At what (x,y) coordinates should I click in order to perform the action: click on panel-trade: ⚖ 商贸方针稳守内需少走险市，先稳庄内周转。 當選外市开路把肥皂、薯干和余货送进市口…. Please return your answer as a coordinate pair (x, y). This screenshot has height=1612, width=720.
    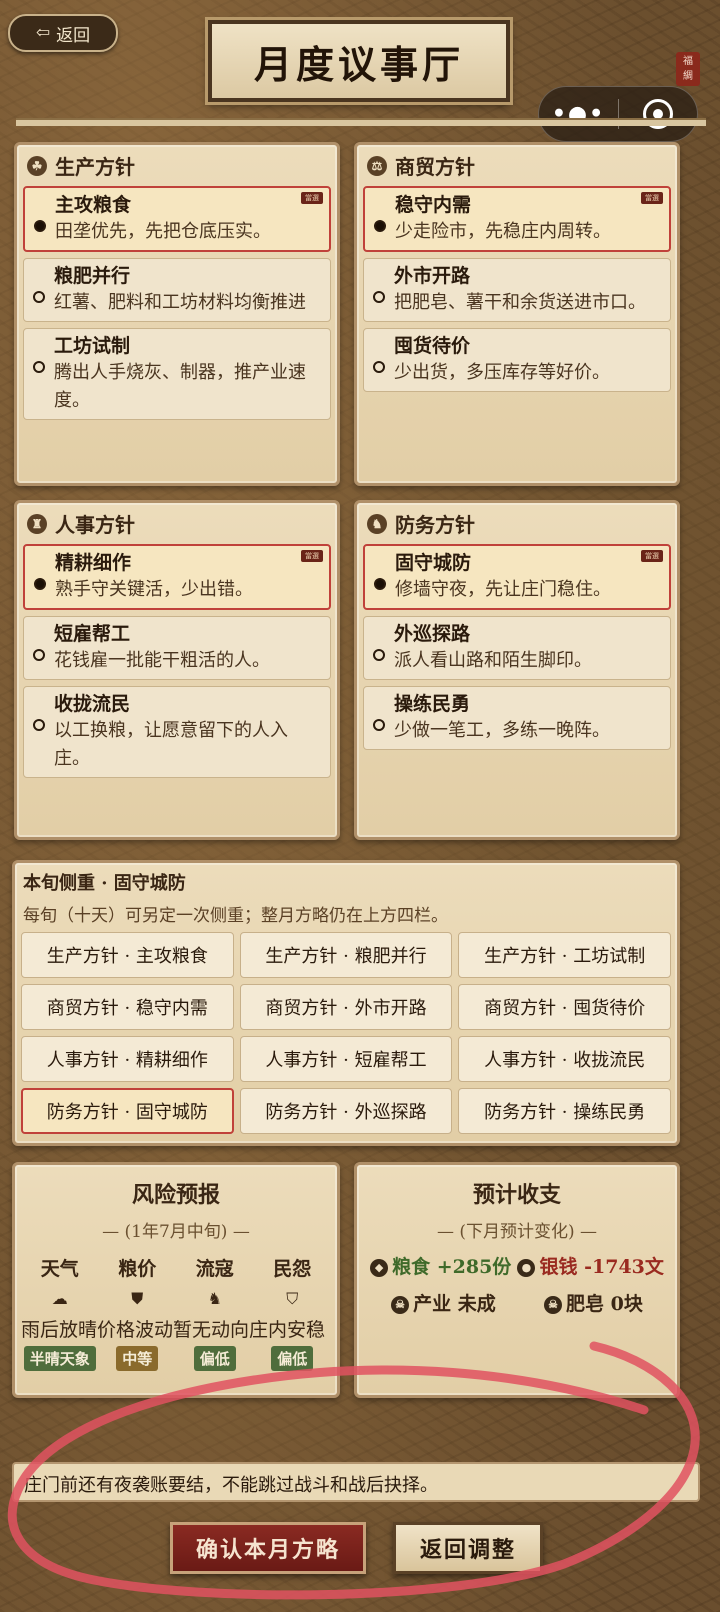
    Looking at the image, I should click on (517, 314).